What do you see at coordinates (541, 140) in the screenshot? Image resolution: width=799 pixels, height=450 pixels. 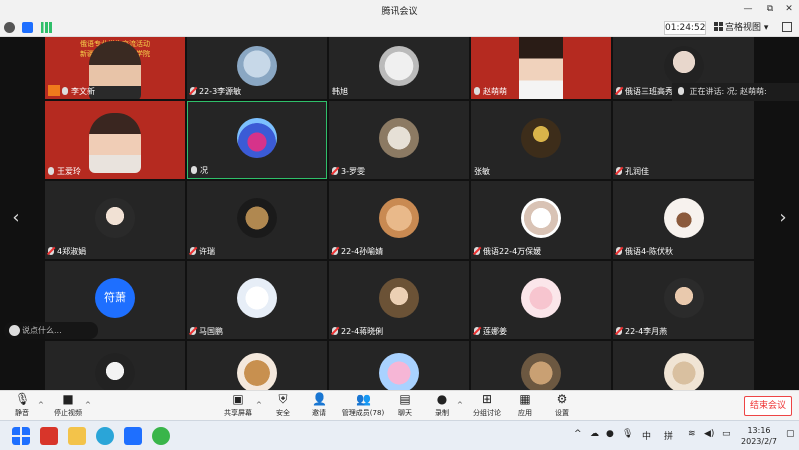 I see `participant-tile: 张敏` at bounding box center [541, 140].